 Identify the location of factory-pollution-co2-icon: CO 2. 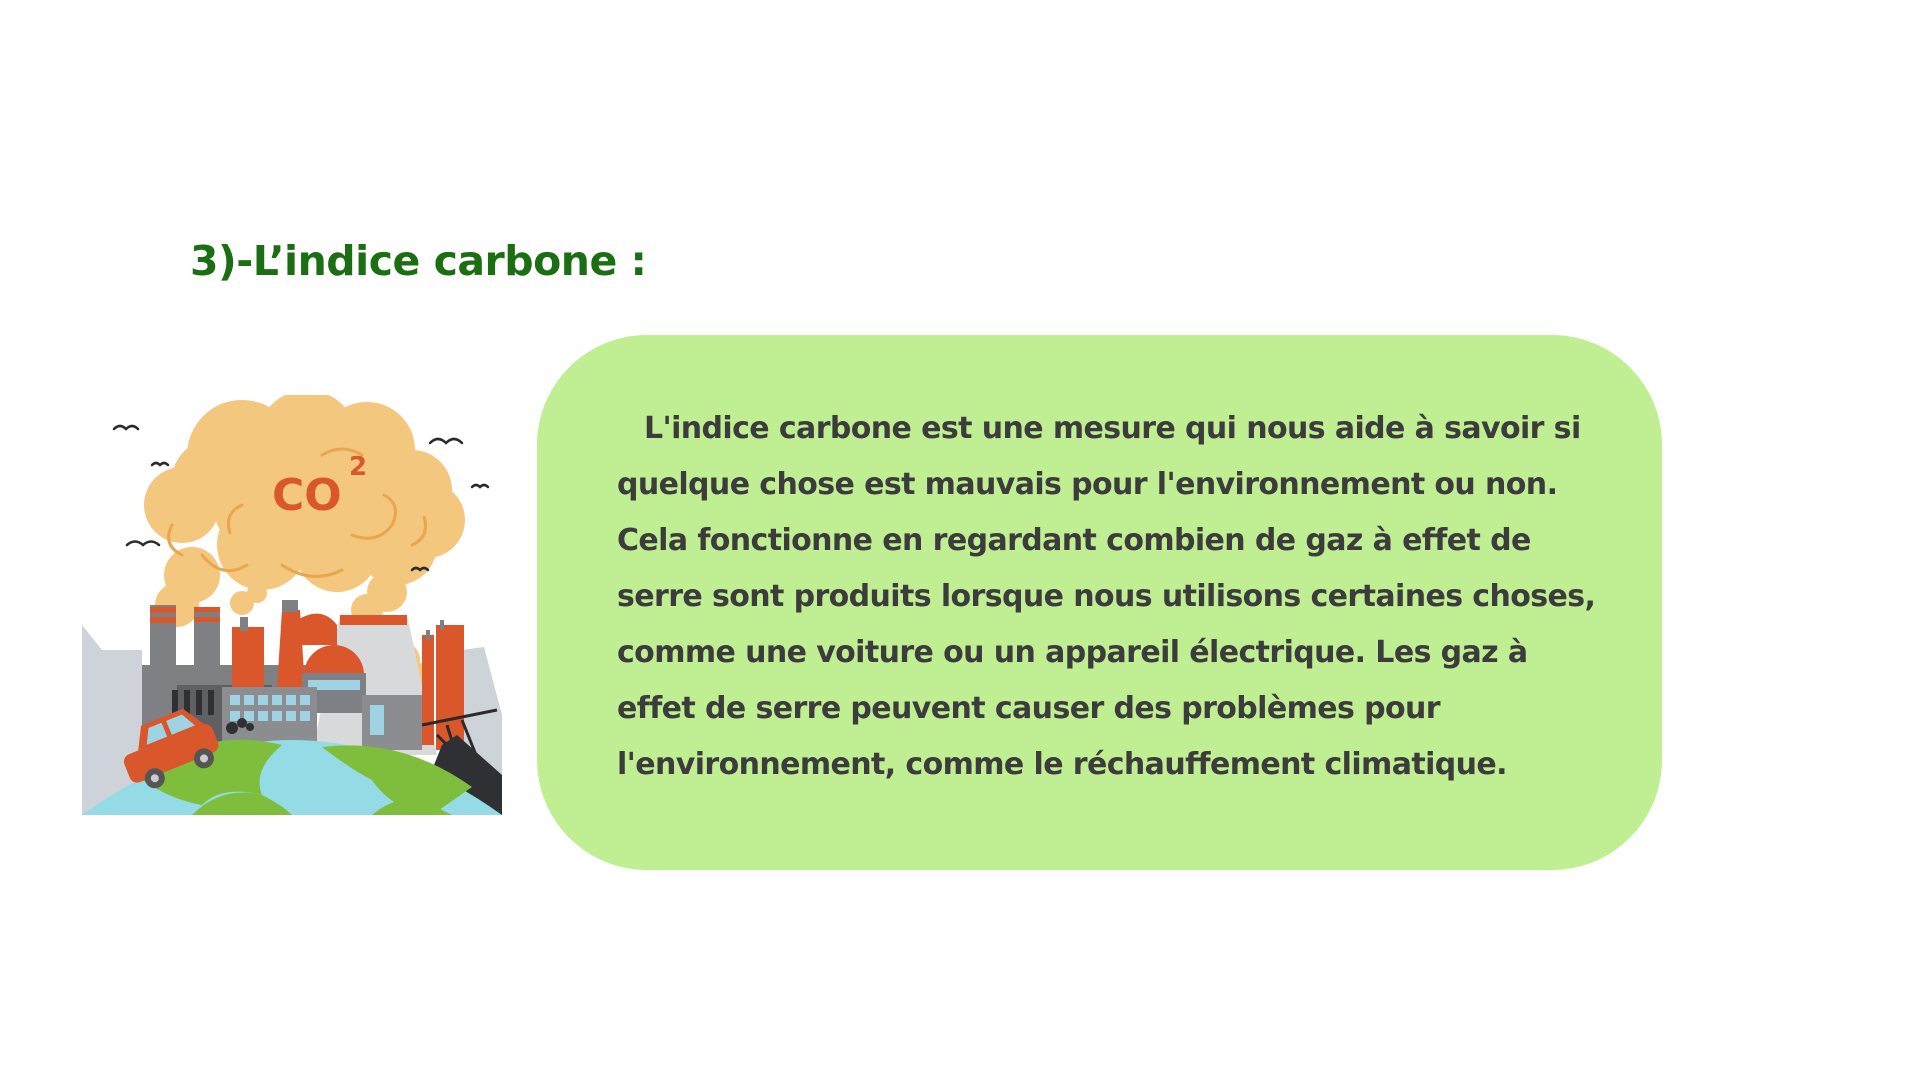
(292, 602).